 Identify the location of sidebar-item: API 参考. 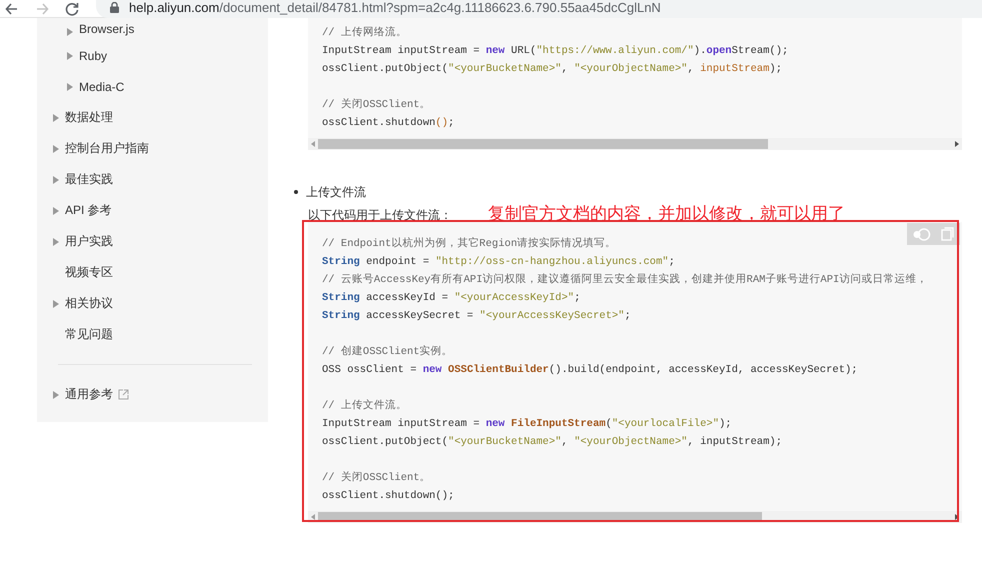
(88, 210).